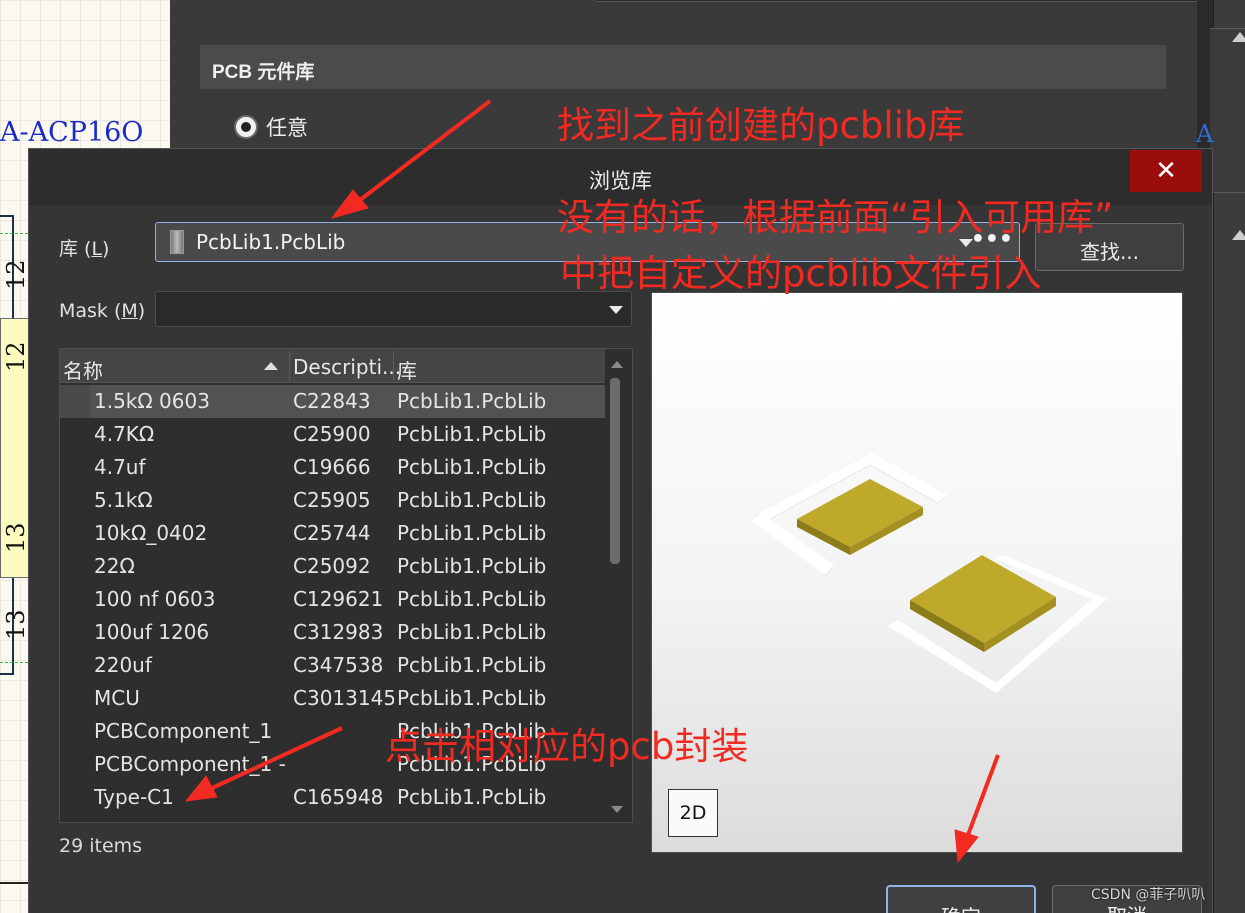  Describe the element at coordinates (271, 366) in the screenshot. I see `sort-ascending-icon` at that location.